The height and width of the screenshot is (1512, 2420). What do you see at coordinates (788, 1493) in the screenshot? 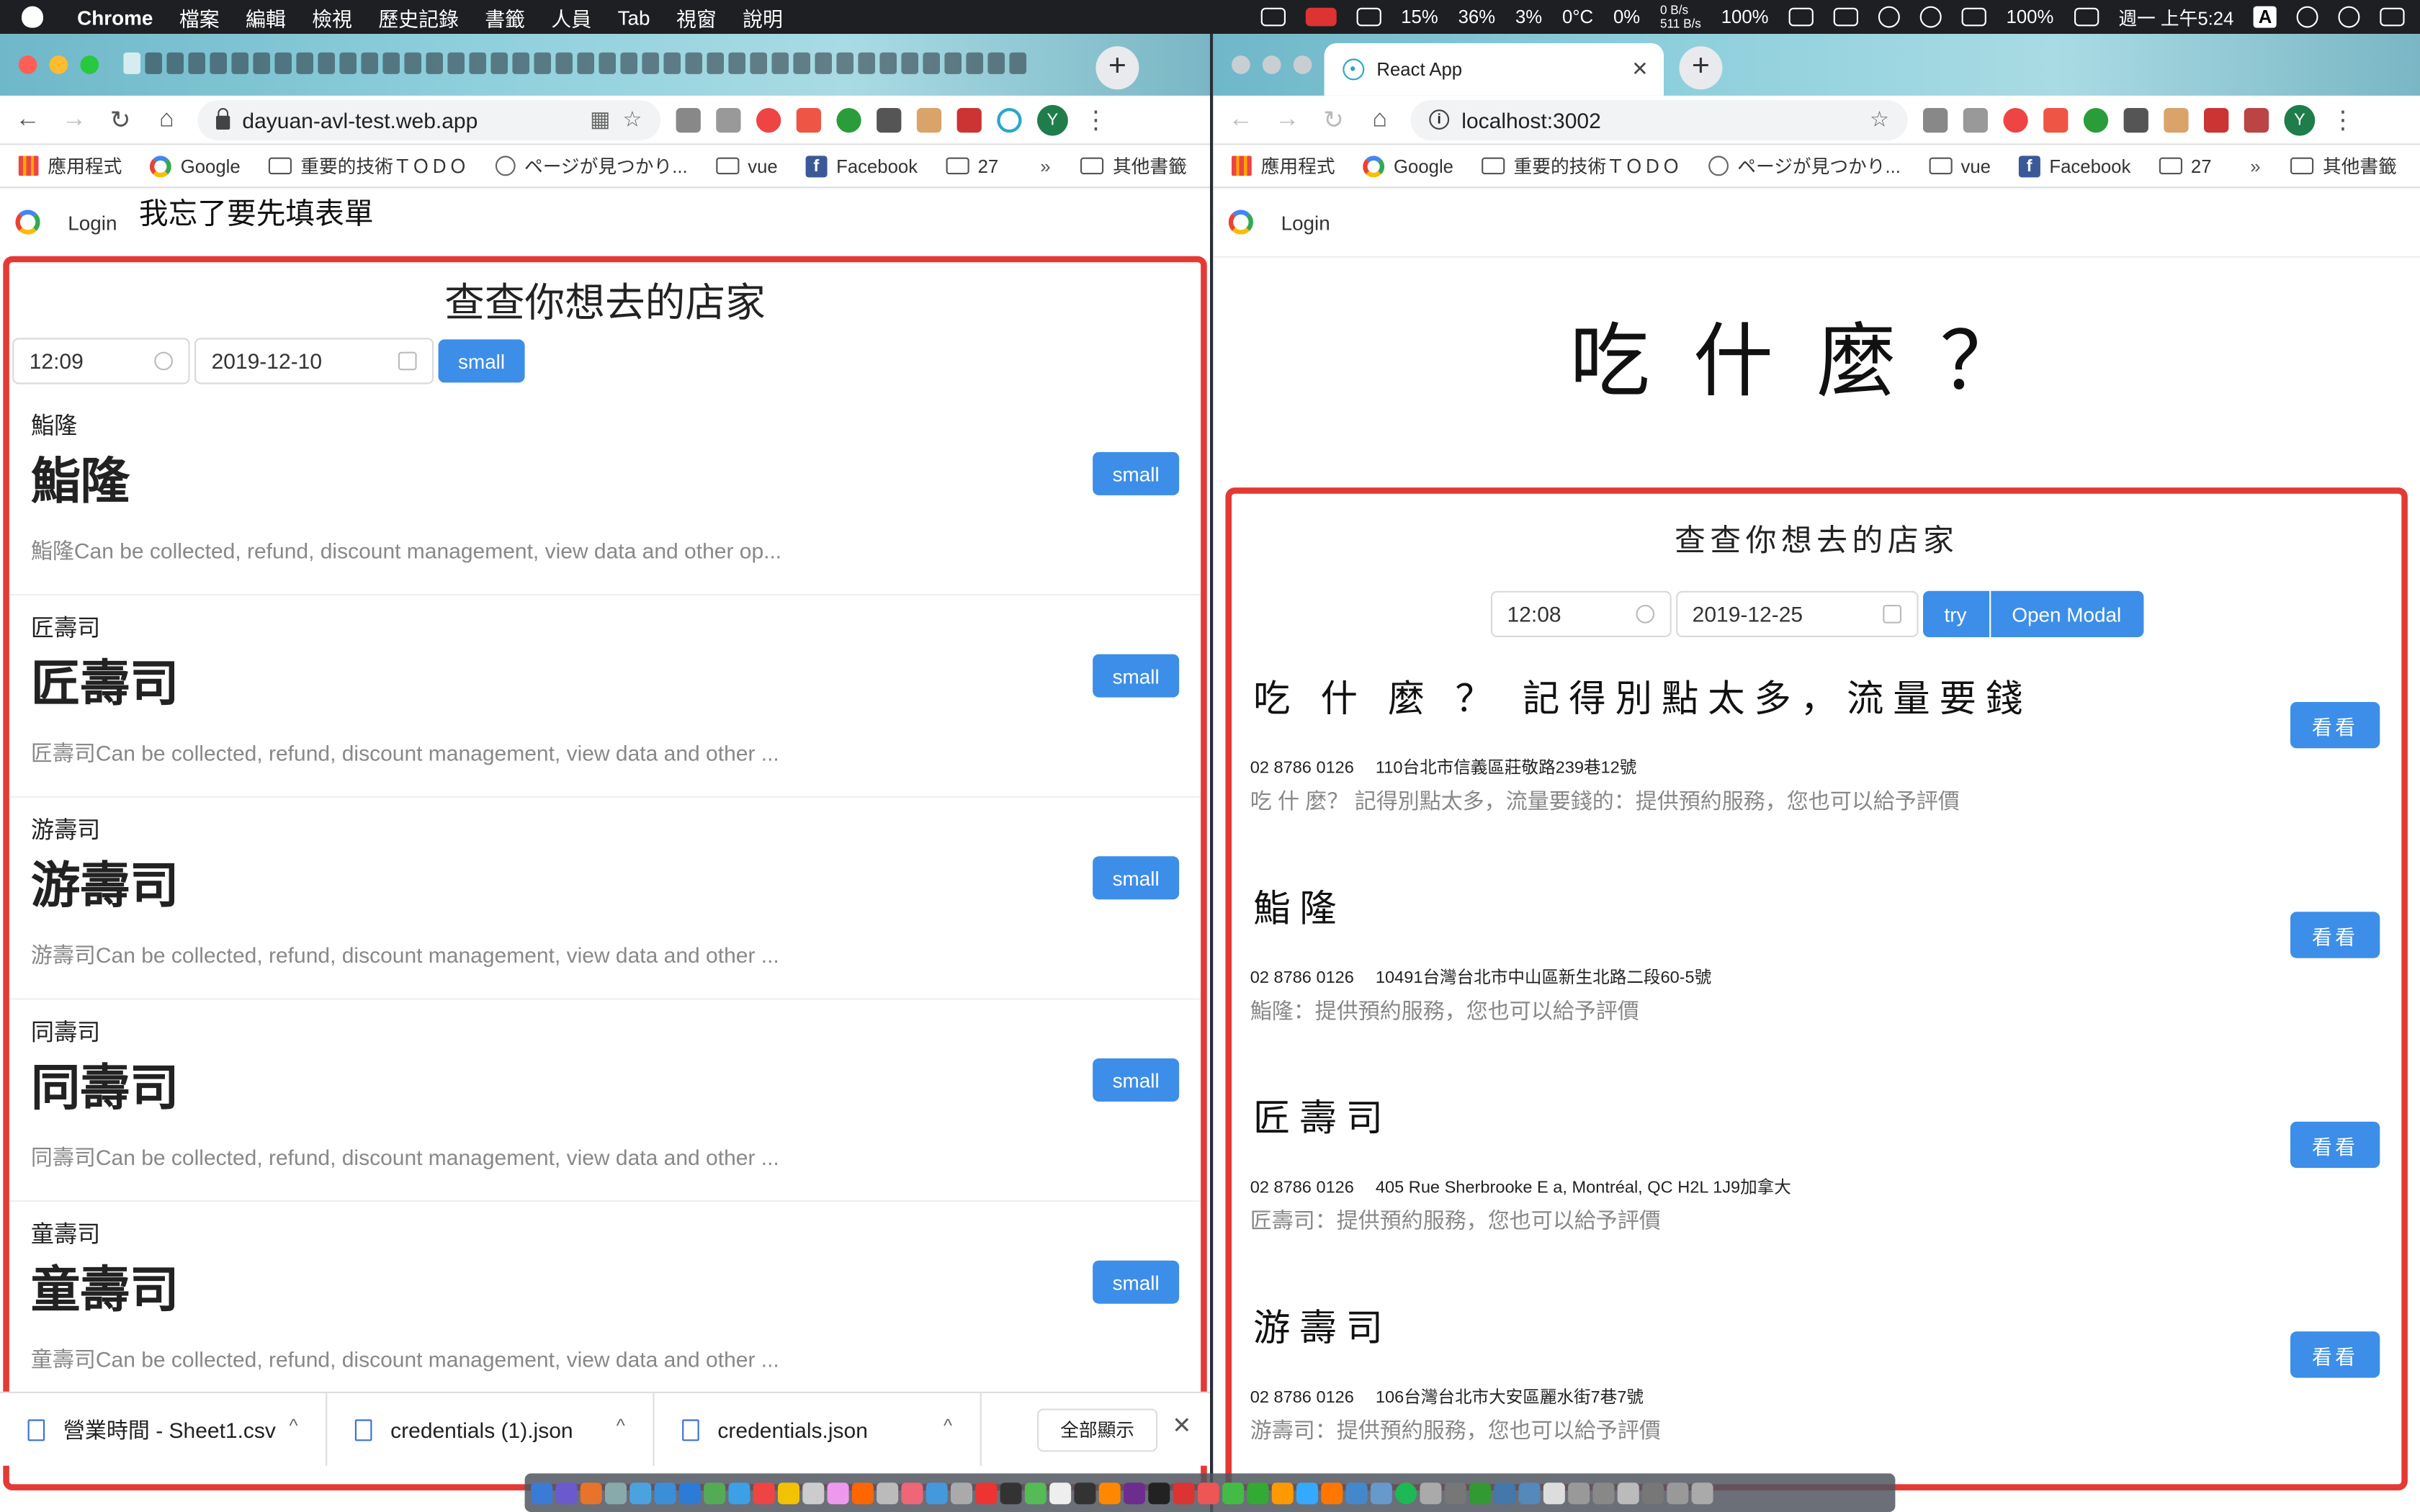
I see `chrome-icon` at bounding box center [788, 1493].